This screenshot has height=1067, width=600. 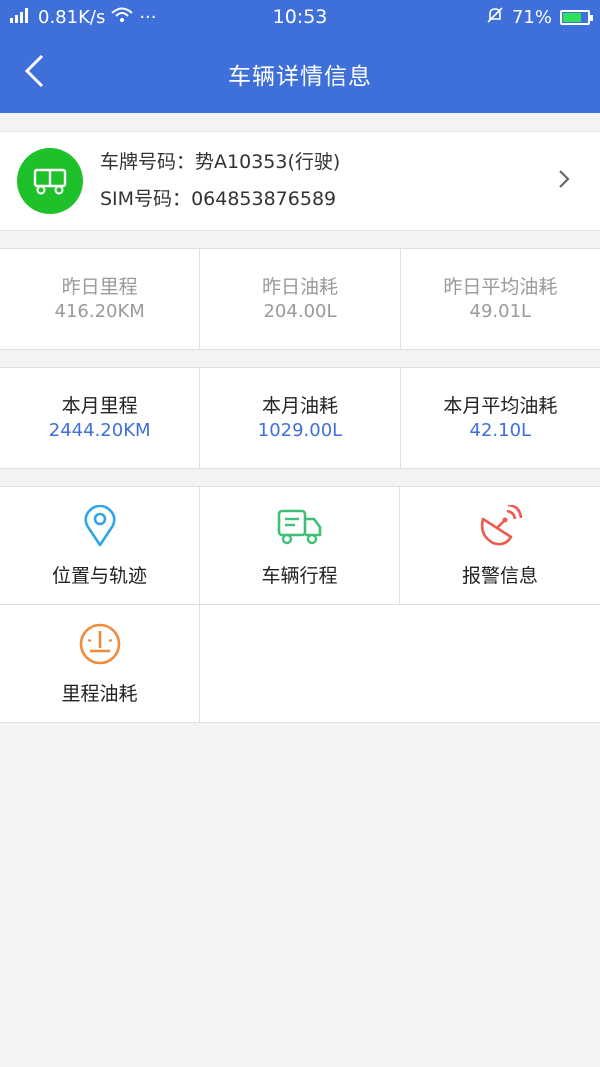 I want to click on back-button, so click(x=35, y=71).